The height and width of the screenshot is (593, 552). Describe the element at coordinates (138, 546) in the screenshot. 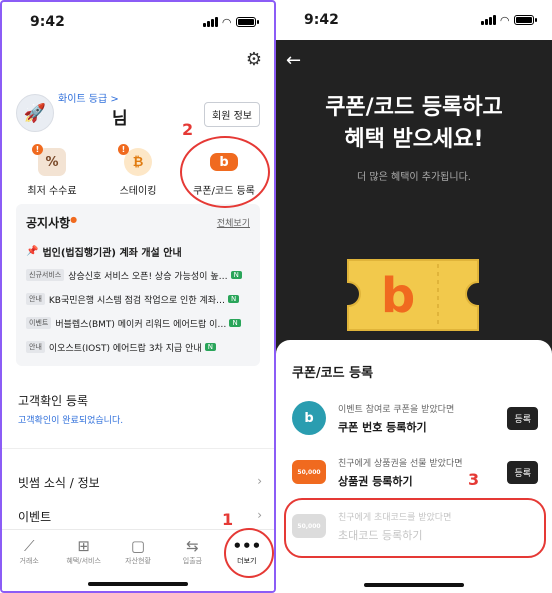

I see `wallet-icon: ▢` at that location.